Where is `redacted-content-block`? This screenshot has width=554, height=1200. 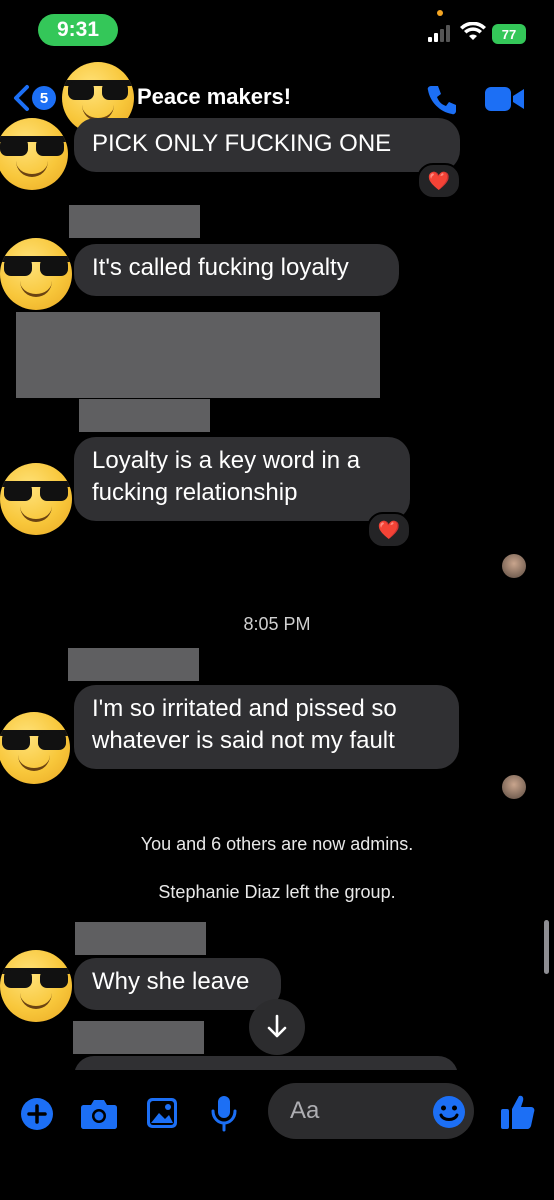 redacted-content-block is located at coordinates (198, 355).